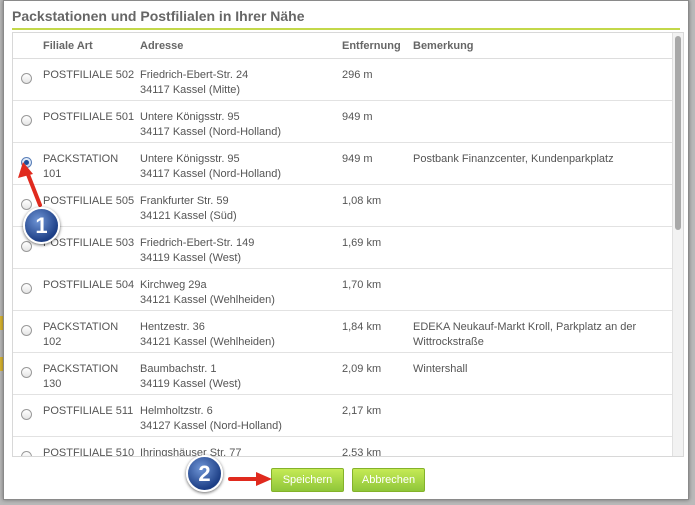 The height and width of the screenshot is (505, 695). What do you see at coordinates (204, 473) in the screenshot?
I see `step-badge-2: 2` at bounding box center [204, 473].